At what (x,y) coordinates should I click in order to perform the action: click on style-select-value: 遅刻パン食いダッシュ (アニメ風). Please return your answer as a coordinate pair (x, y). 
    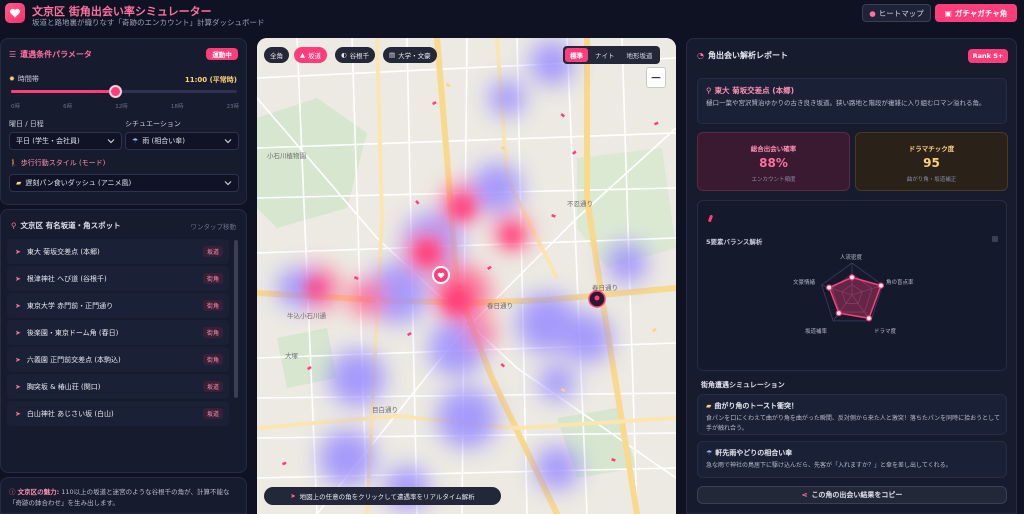
    Looking at the image, I should click on (78, 183).